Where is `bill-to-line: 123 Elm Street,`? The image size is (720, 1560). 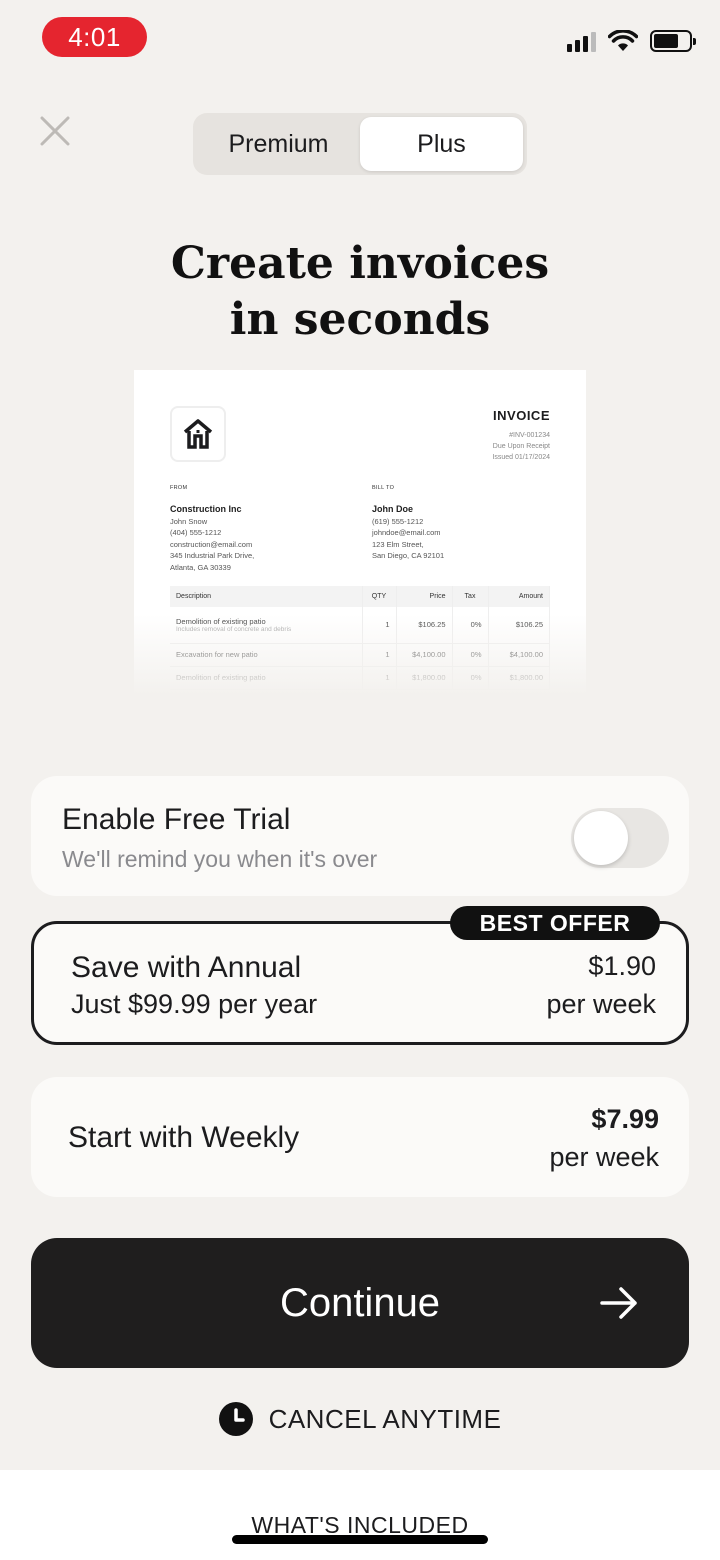
bill-to-line: 123 Elm Street, is located at coordinates (398, 544).